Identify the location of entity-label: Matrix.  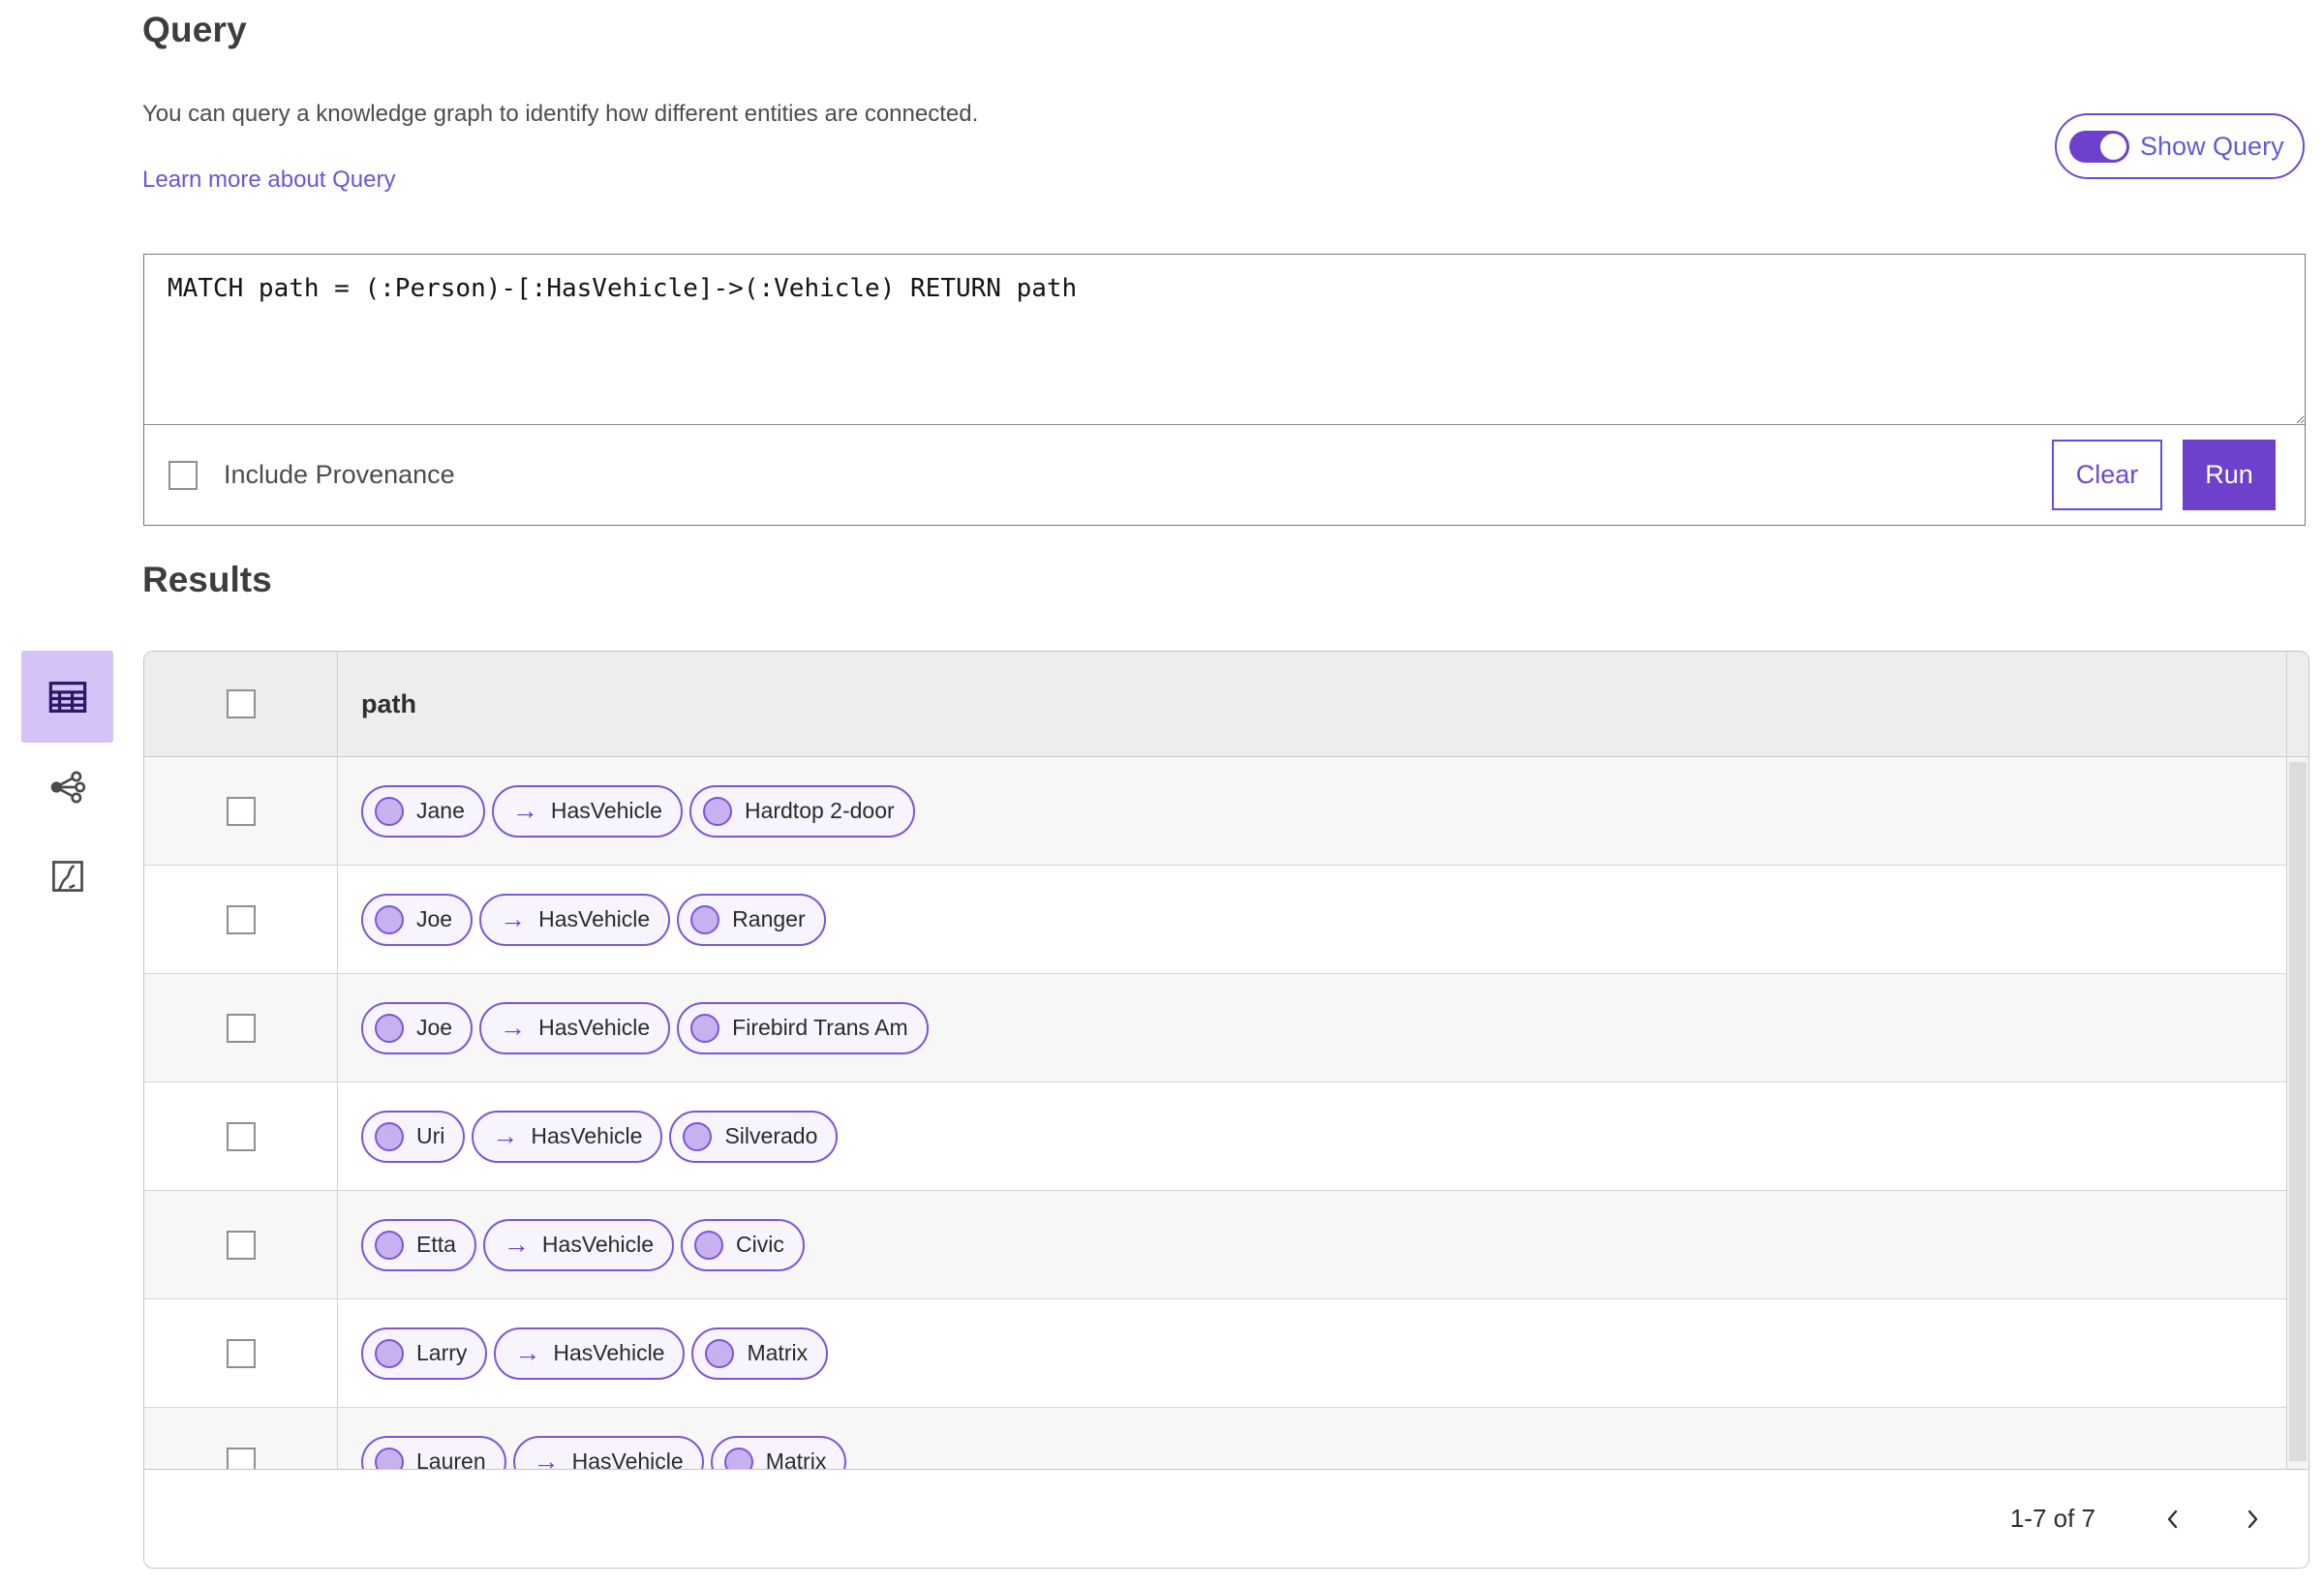
(778, 1352).